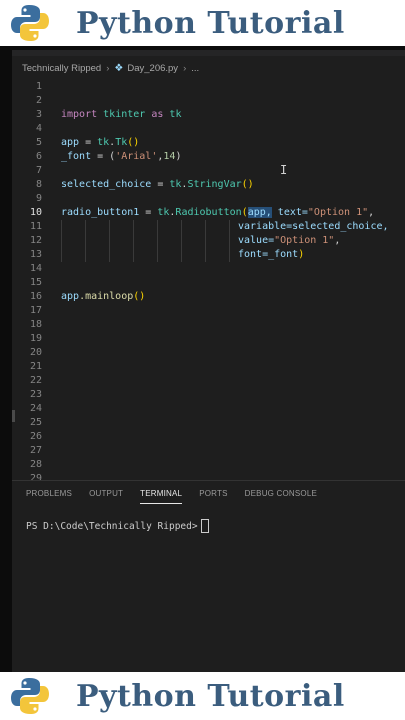  I want to click on class-name: Radiobutton, so click(208, 212).